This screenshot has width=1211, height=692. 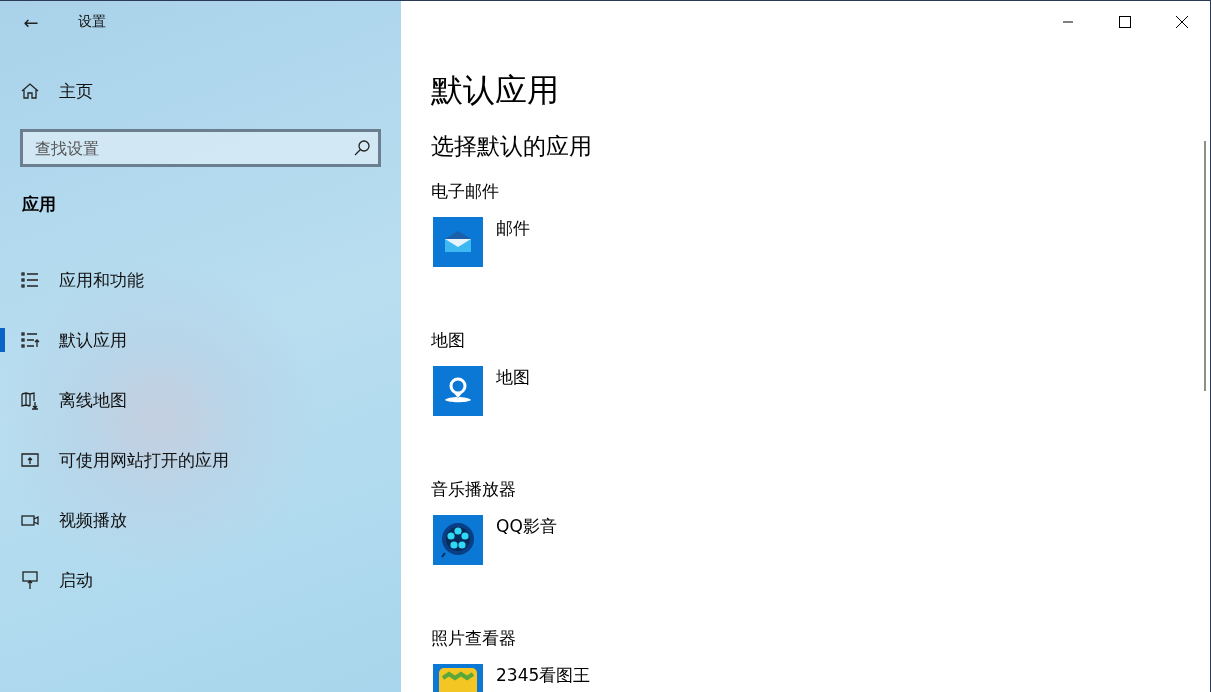 I want to click on home-icon, so click(x=30, y=91).